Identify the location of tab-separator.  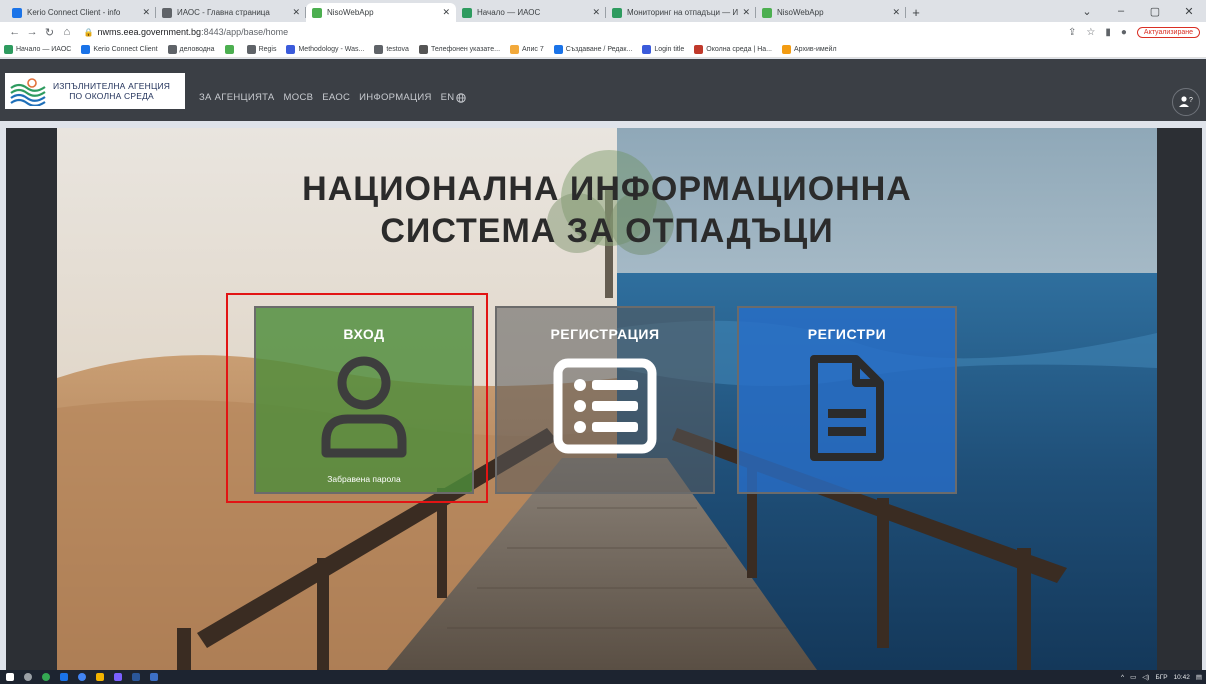
(905, 12).